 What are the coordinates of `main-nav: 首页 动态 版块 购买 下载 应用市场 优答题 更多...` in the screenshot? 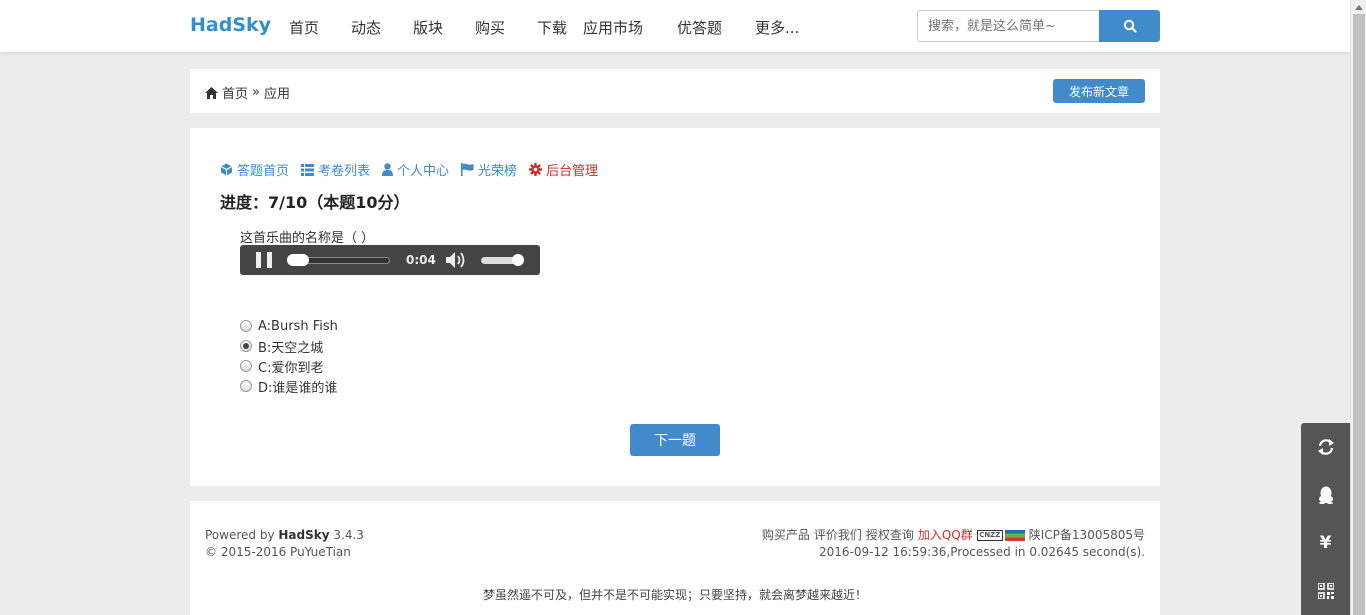 It's located at (544, 27).